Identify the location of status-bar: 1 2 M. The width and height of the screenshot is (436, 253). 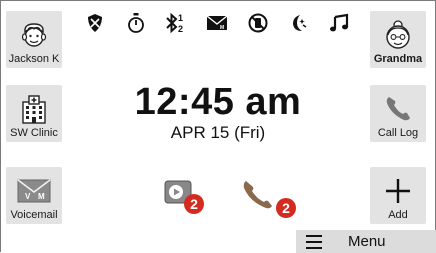
(217, 23).